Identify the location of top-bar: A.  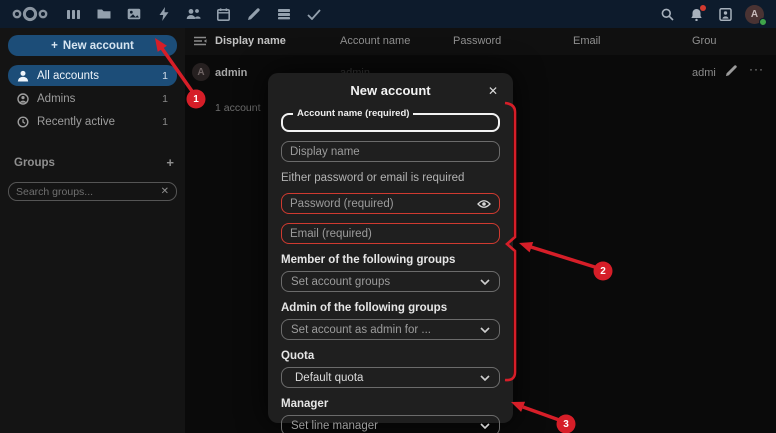
(388, 14).